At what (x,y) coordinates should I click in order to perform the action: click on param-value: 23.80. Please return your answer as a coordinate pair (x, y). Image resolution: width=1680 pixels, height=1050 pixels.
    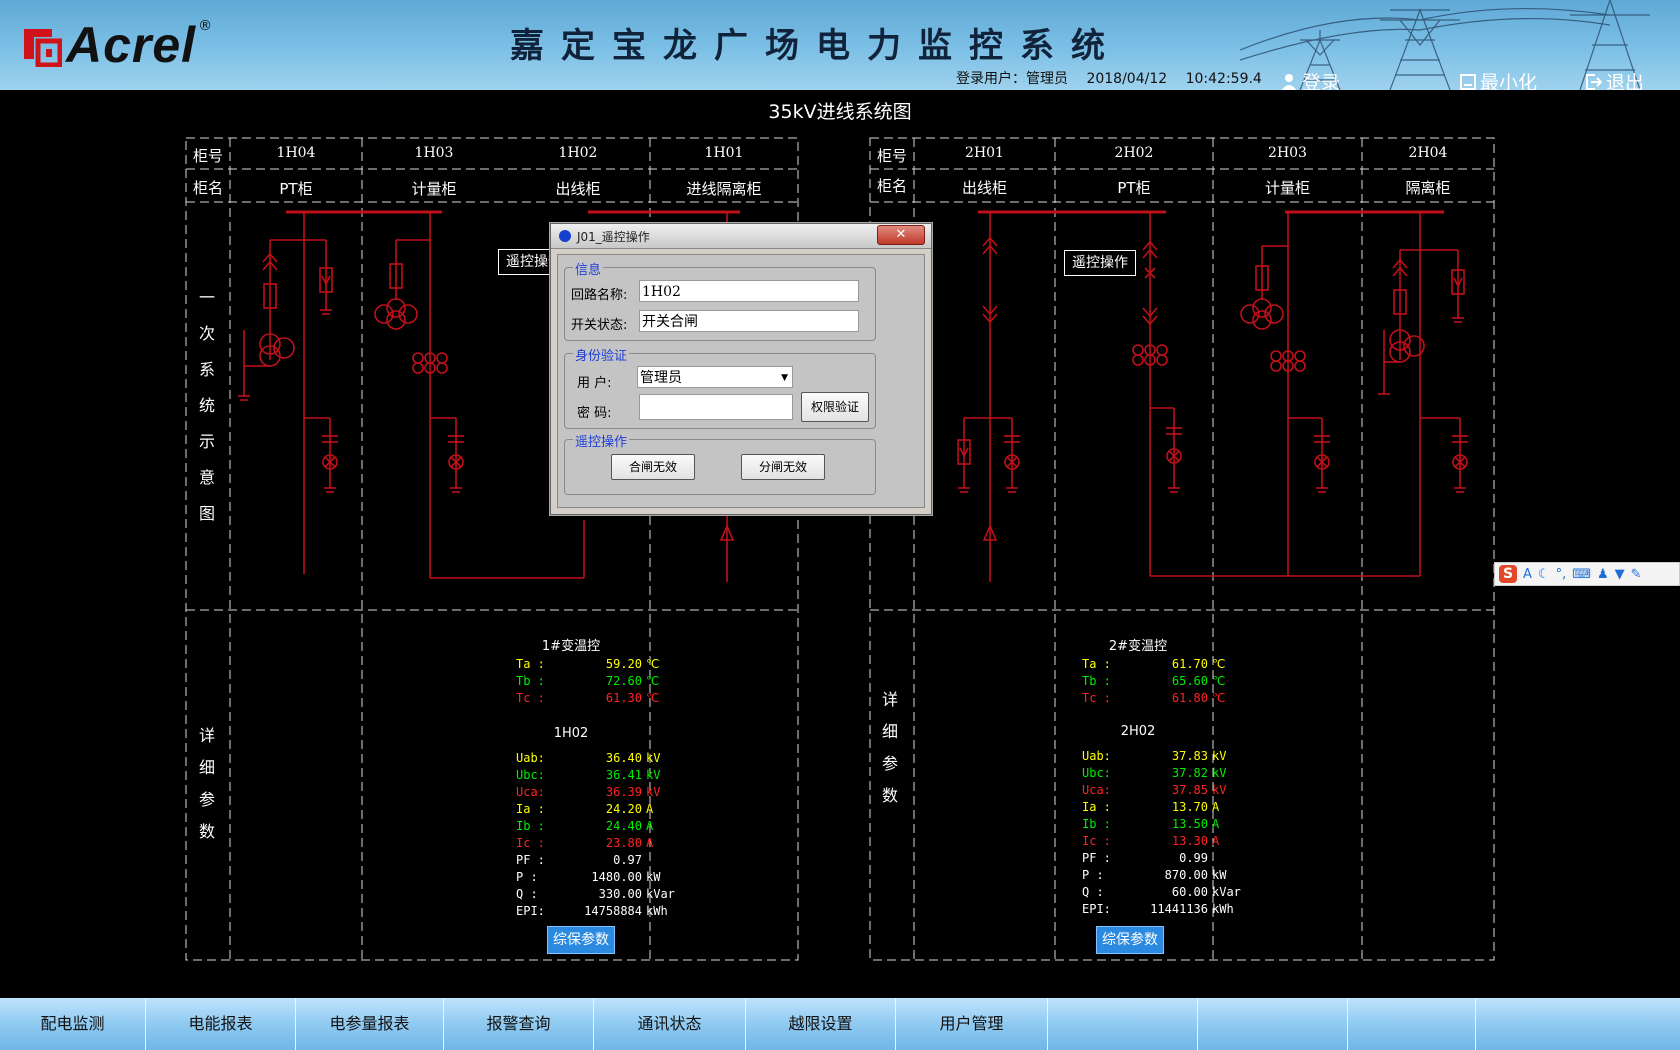
    Looking at the image, I should click on (623, 843).